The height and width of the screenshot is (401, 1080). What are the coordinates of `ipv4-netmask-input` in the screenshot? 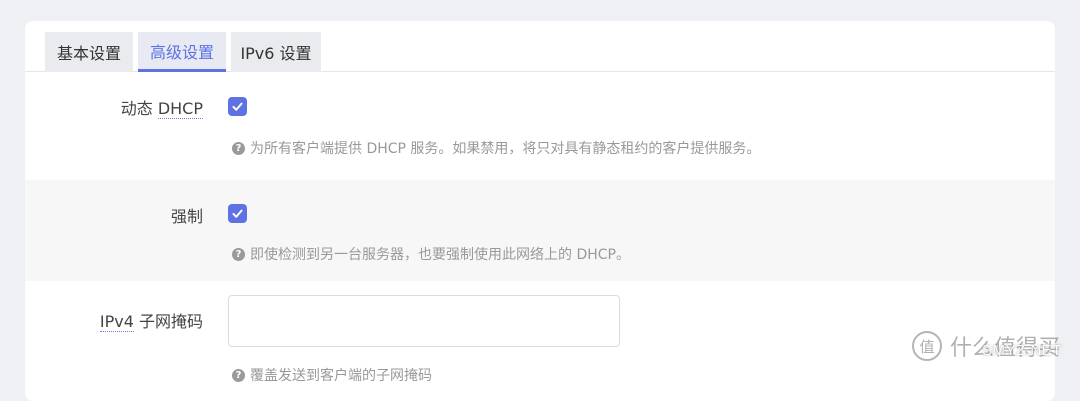 It's located at (424, 321).